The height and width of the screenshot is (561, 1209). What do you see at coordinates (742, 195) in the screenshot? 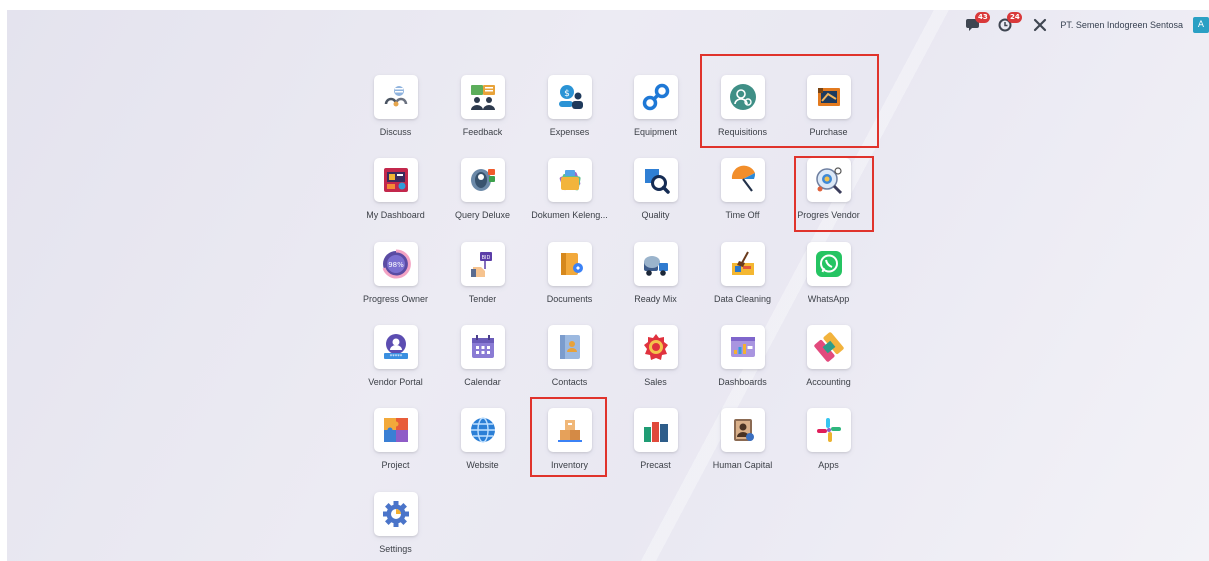
I see `app-time-off: Time Off` at bounding box center [742, 195].